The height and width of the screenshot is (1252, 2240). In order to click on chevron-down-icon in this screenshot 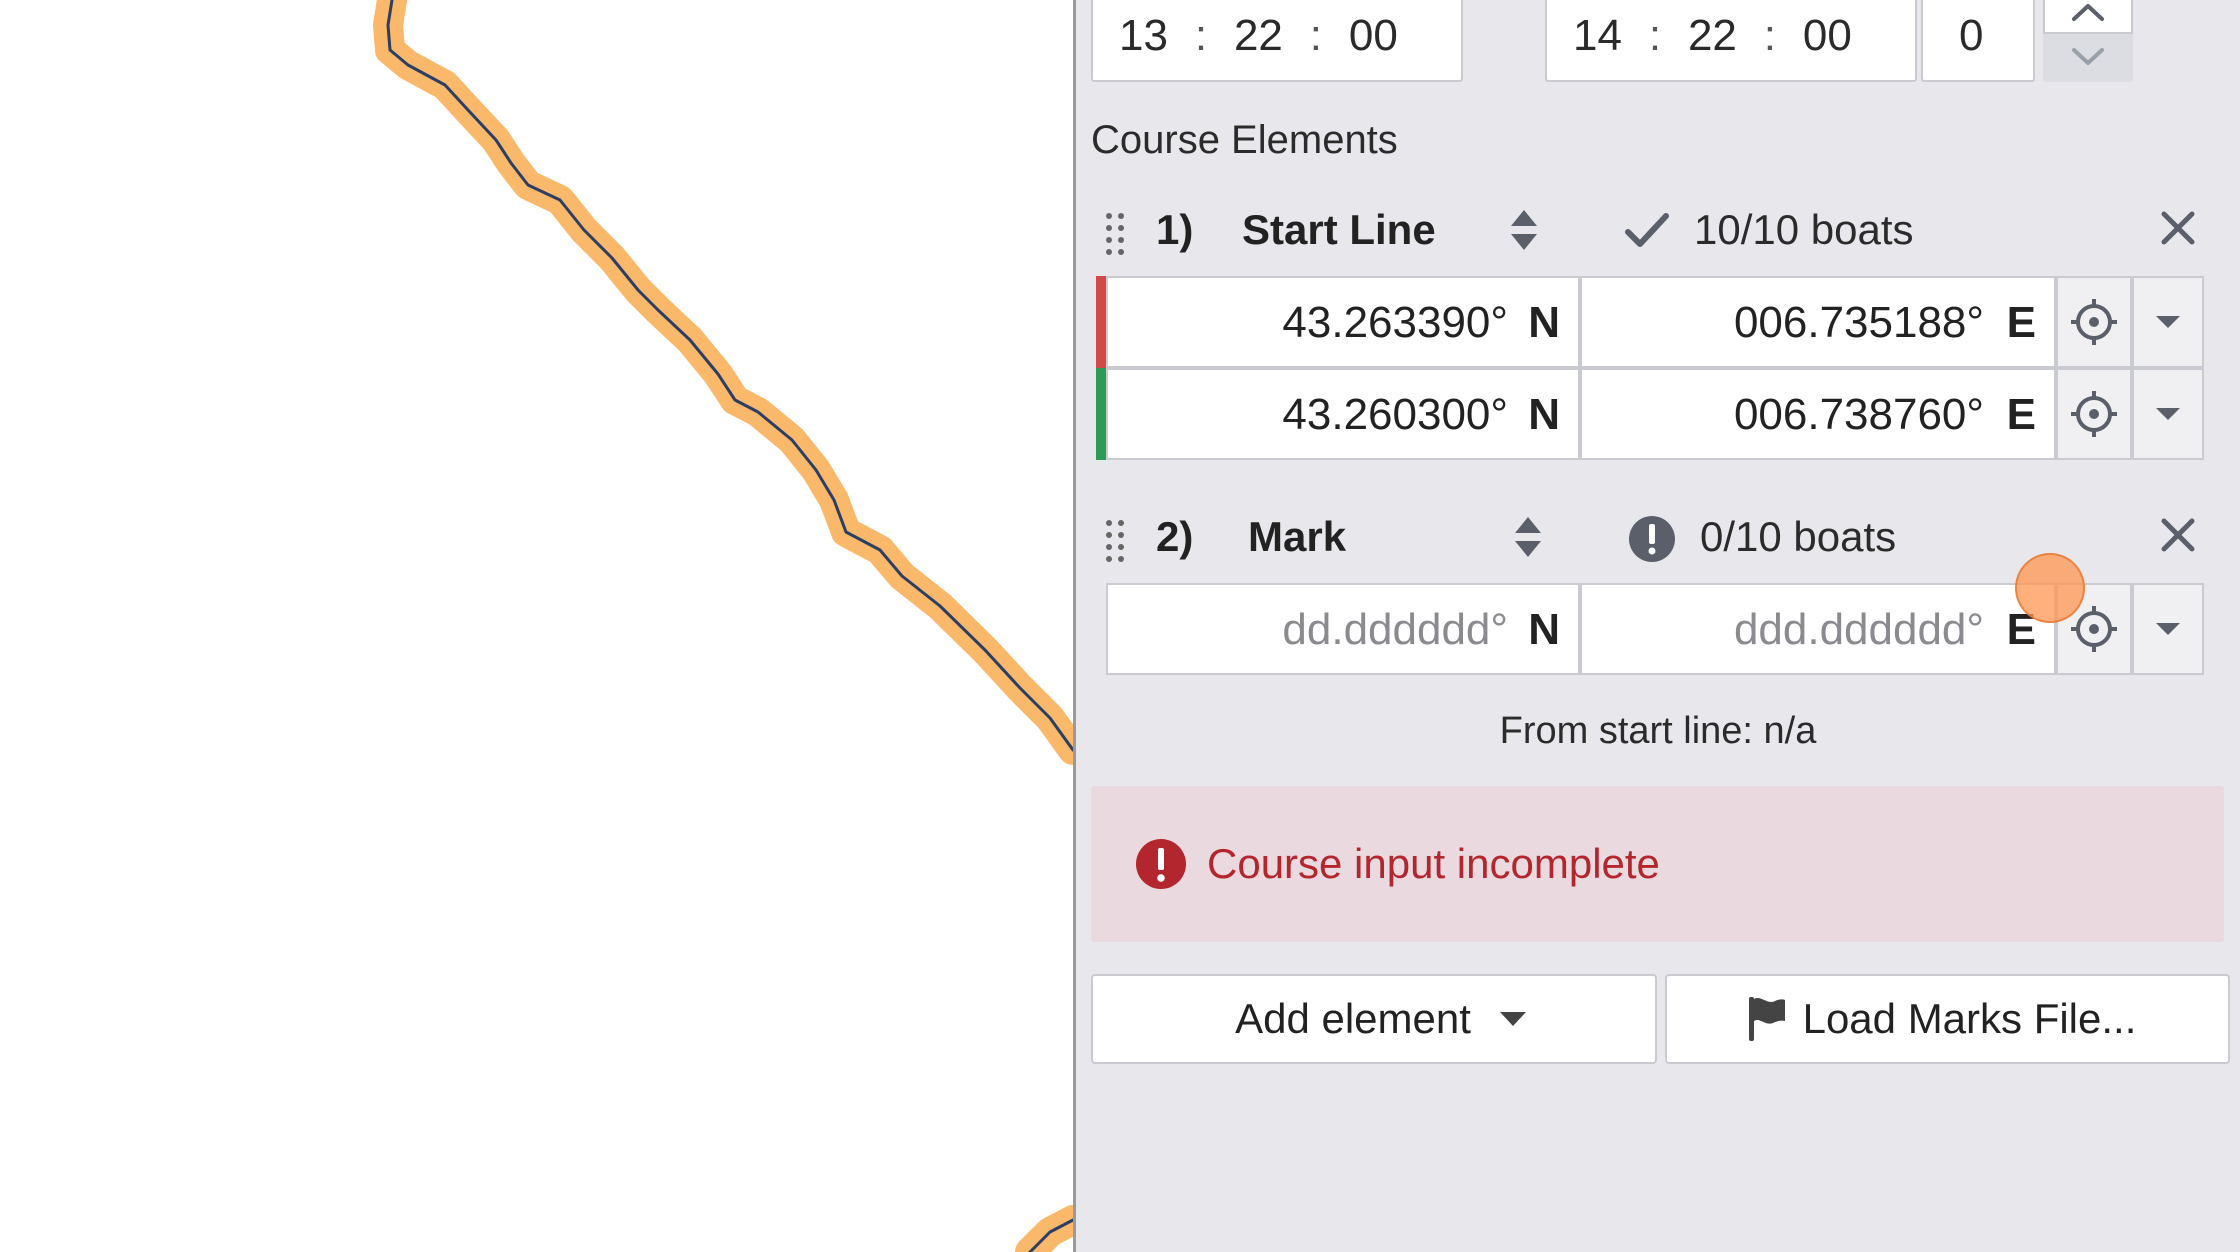, I will do `click(2088, 56)`.